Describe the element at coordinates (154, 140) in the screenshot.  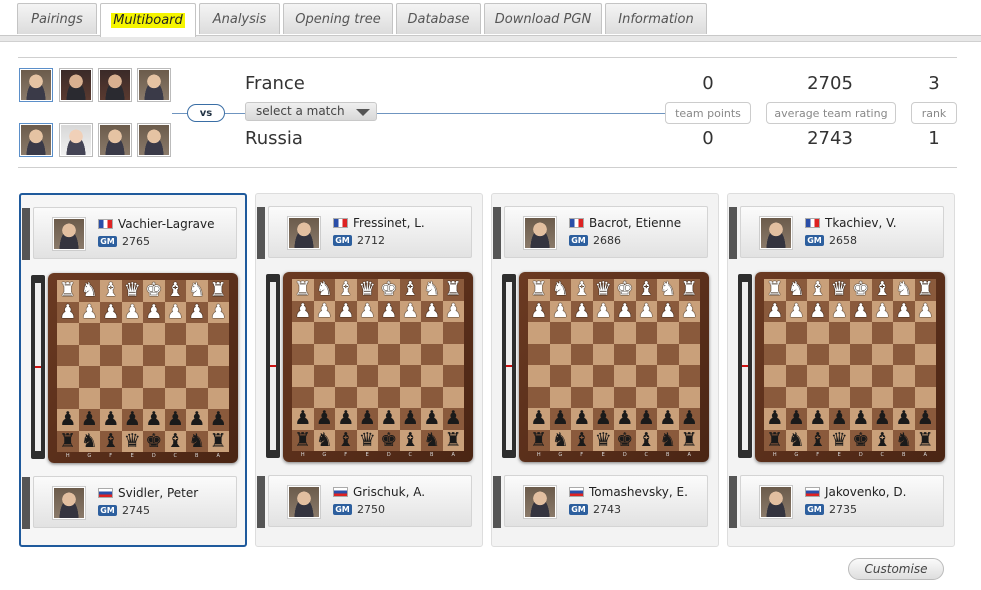
I see `avatar` at that location.